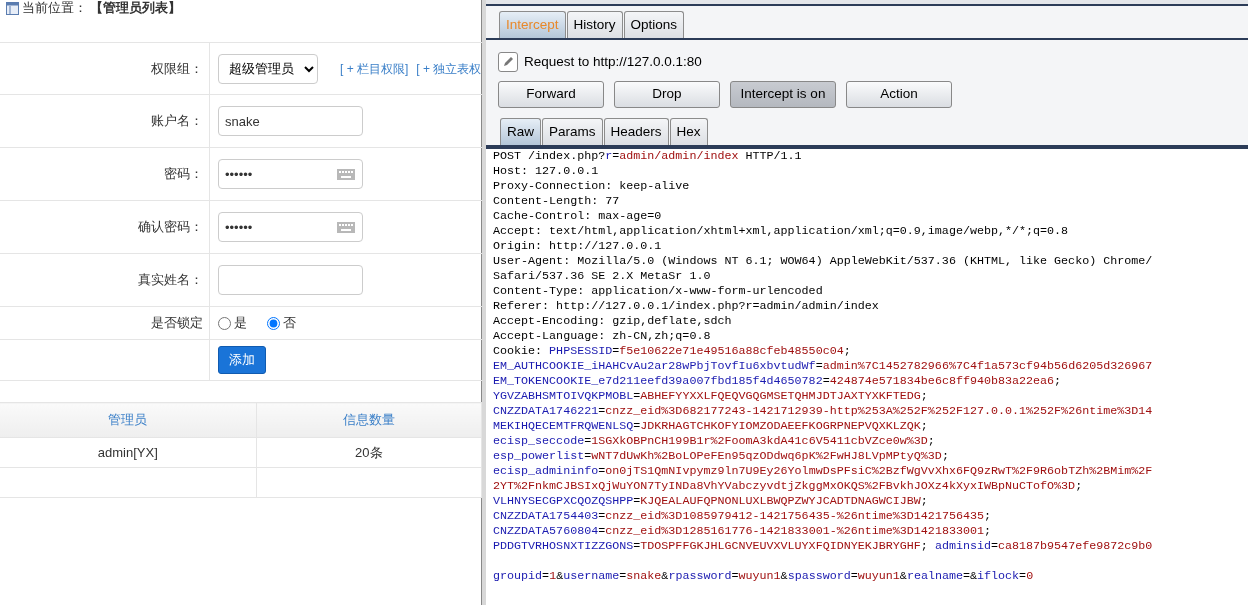  Describe the element at coordinates (672, 351) in the screenshot. I see `request-line: Cookie: PHPSESSID=f5e10622e71e49516a88cfeb48550c04;` at that location.